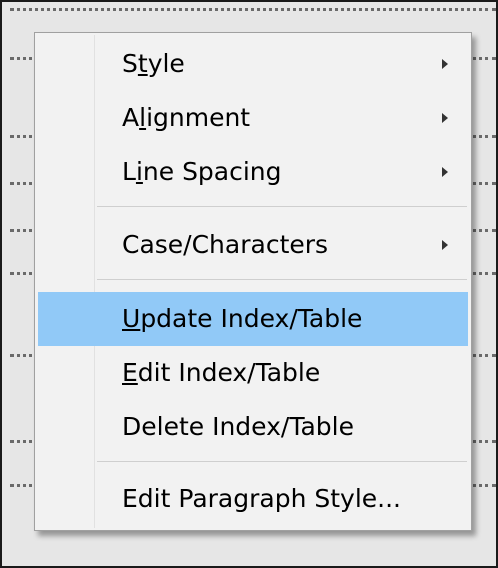  What do you see at coordinates (238, 426) in the screenshot?
I see `menu-item-label: Delete Index/Table` at bounding box center [238, 426].